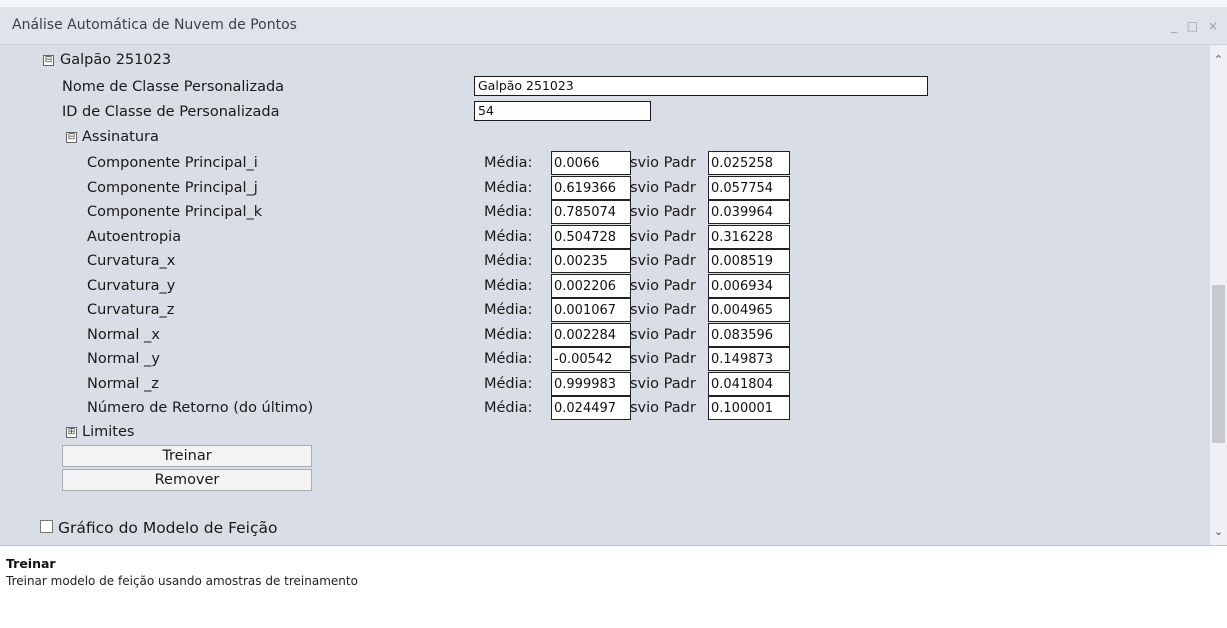 Image resolution: width=1227 pixels, height=628 pixels. Describe the element at coordinates (123, 383) in the screenshot. I see `signature-row-label: Normal _z` at that location.